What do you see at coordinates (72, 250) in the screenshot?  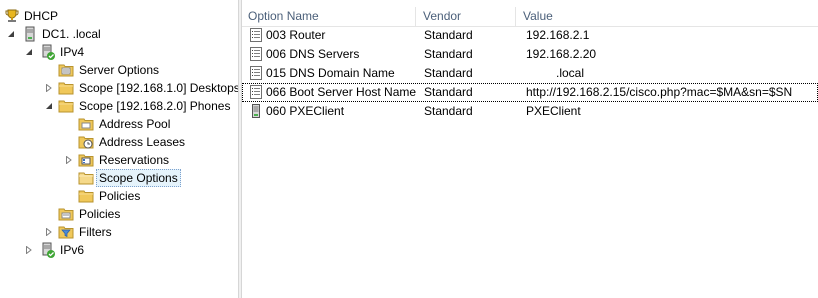 I see `tree-label-ipv6: IPv6` at bounding box center [72, 250].